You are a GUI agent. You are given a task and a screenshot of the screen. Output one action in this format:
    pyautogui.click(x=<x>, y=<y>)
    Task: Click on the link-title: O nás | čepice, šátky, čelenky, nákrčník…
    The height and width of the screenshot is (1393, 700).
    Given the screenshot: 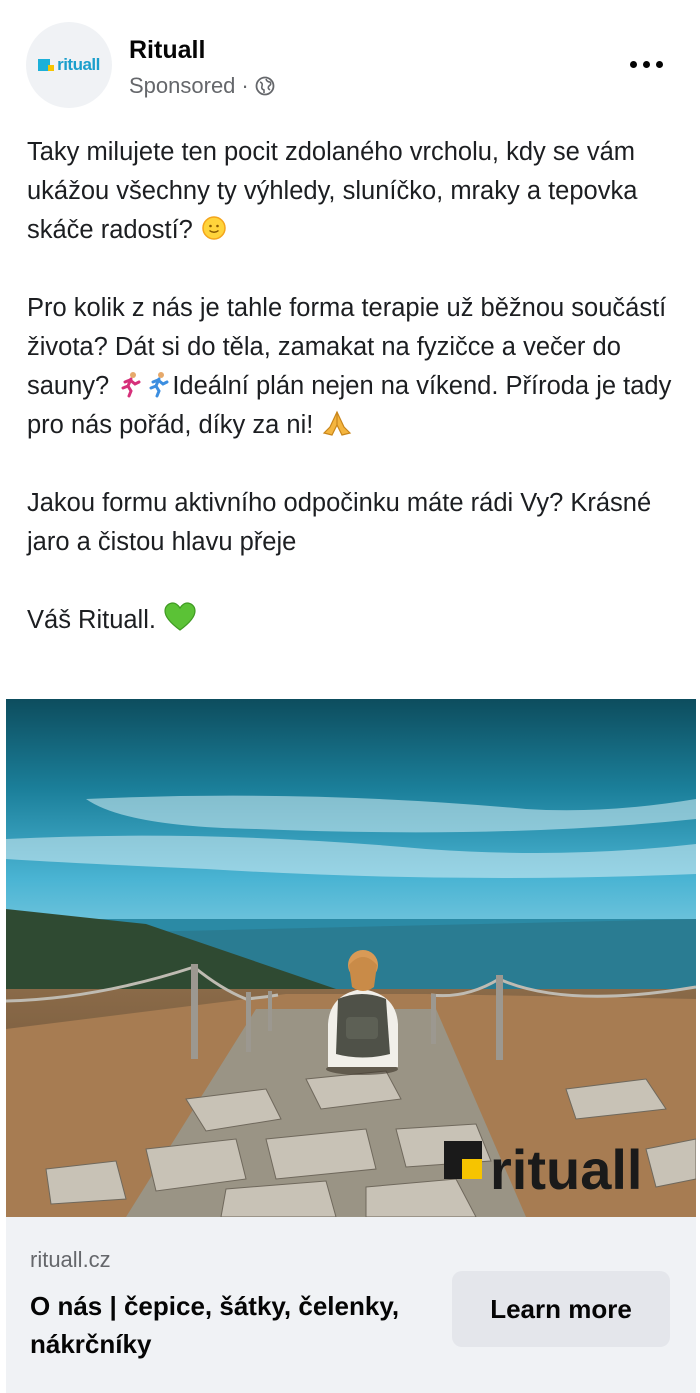 What is the action you would take?
    pyautogui.click(x=230, y=1325)
    